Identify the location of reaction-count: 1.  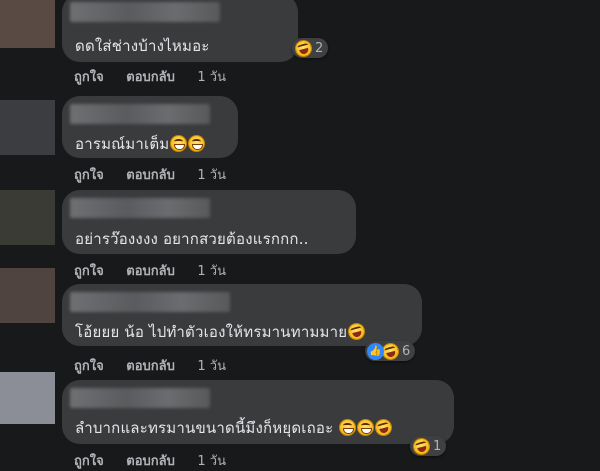
(437, 446).